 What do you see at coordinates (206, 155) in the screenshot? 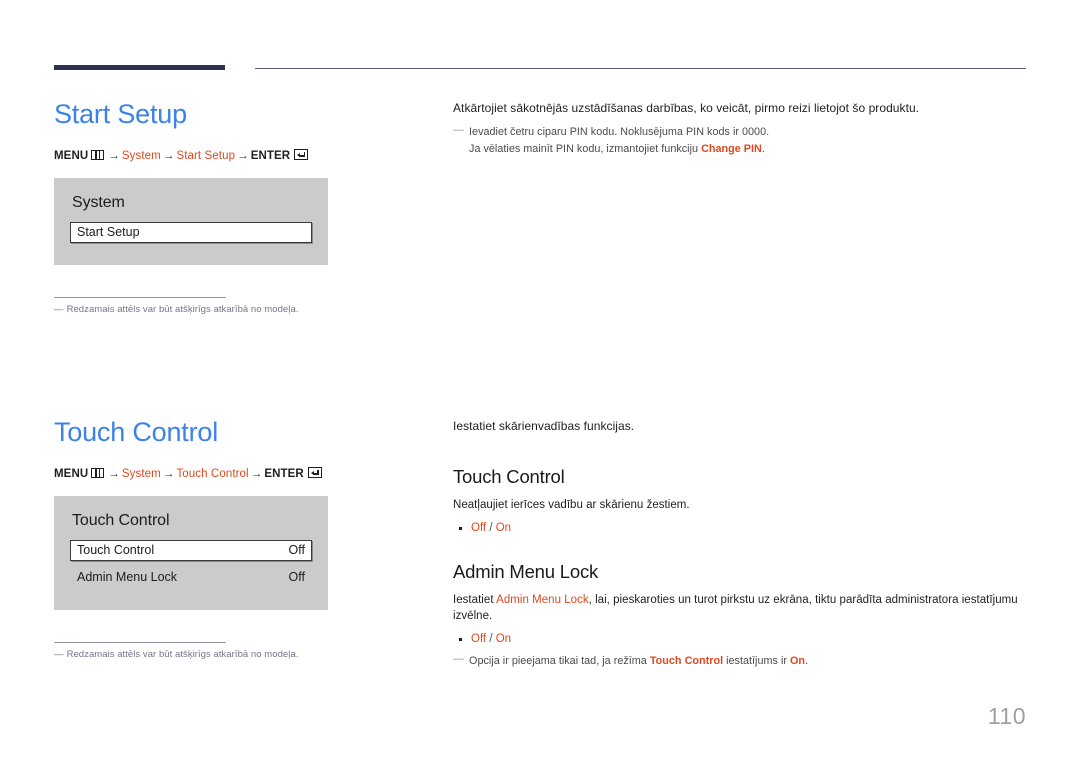
I see `menu-path-step-start-setup: Start Setup` at bounding box center [206, 155].